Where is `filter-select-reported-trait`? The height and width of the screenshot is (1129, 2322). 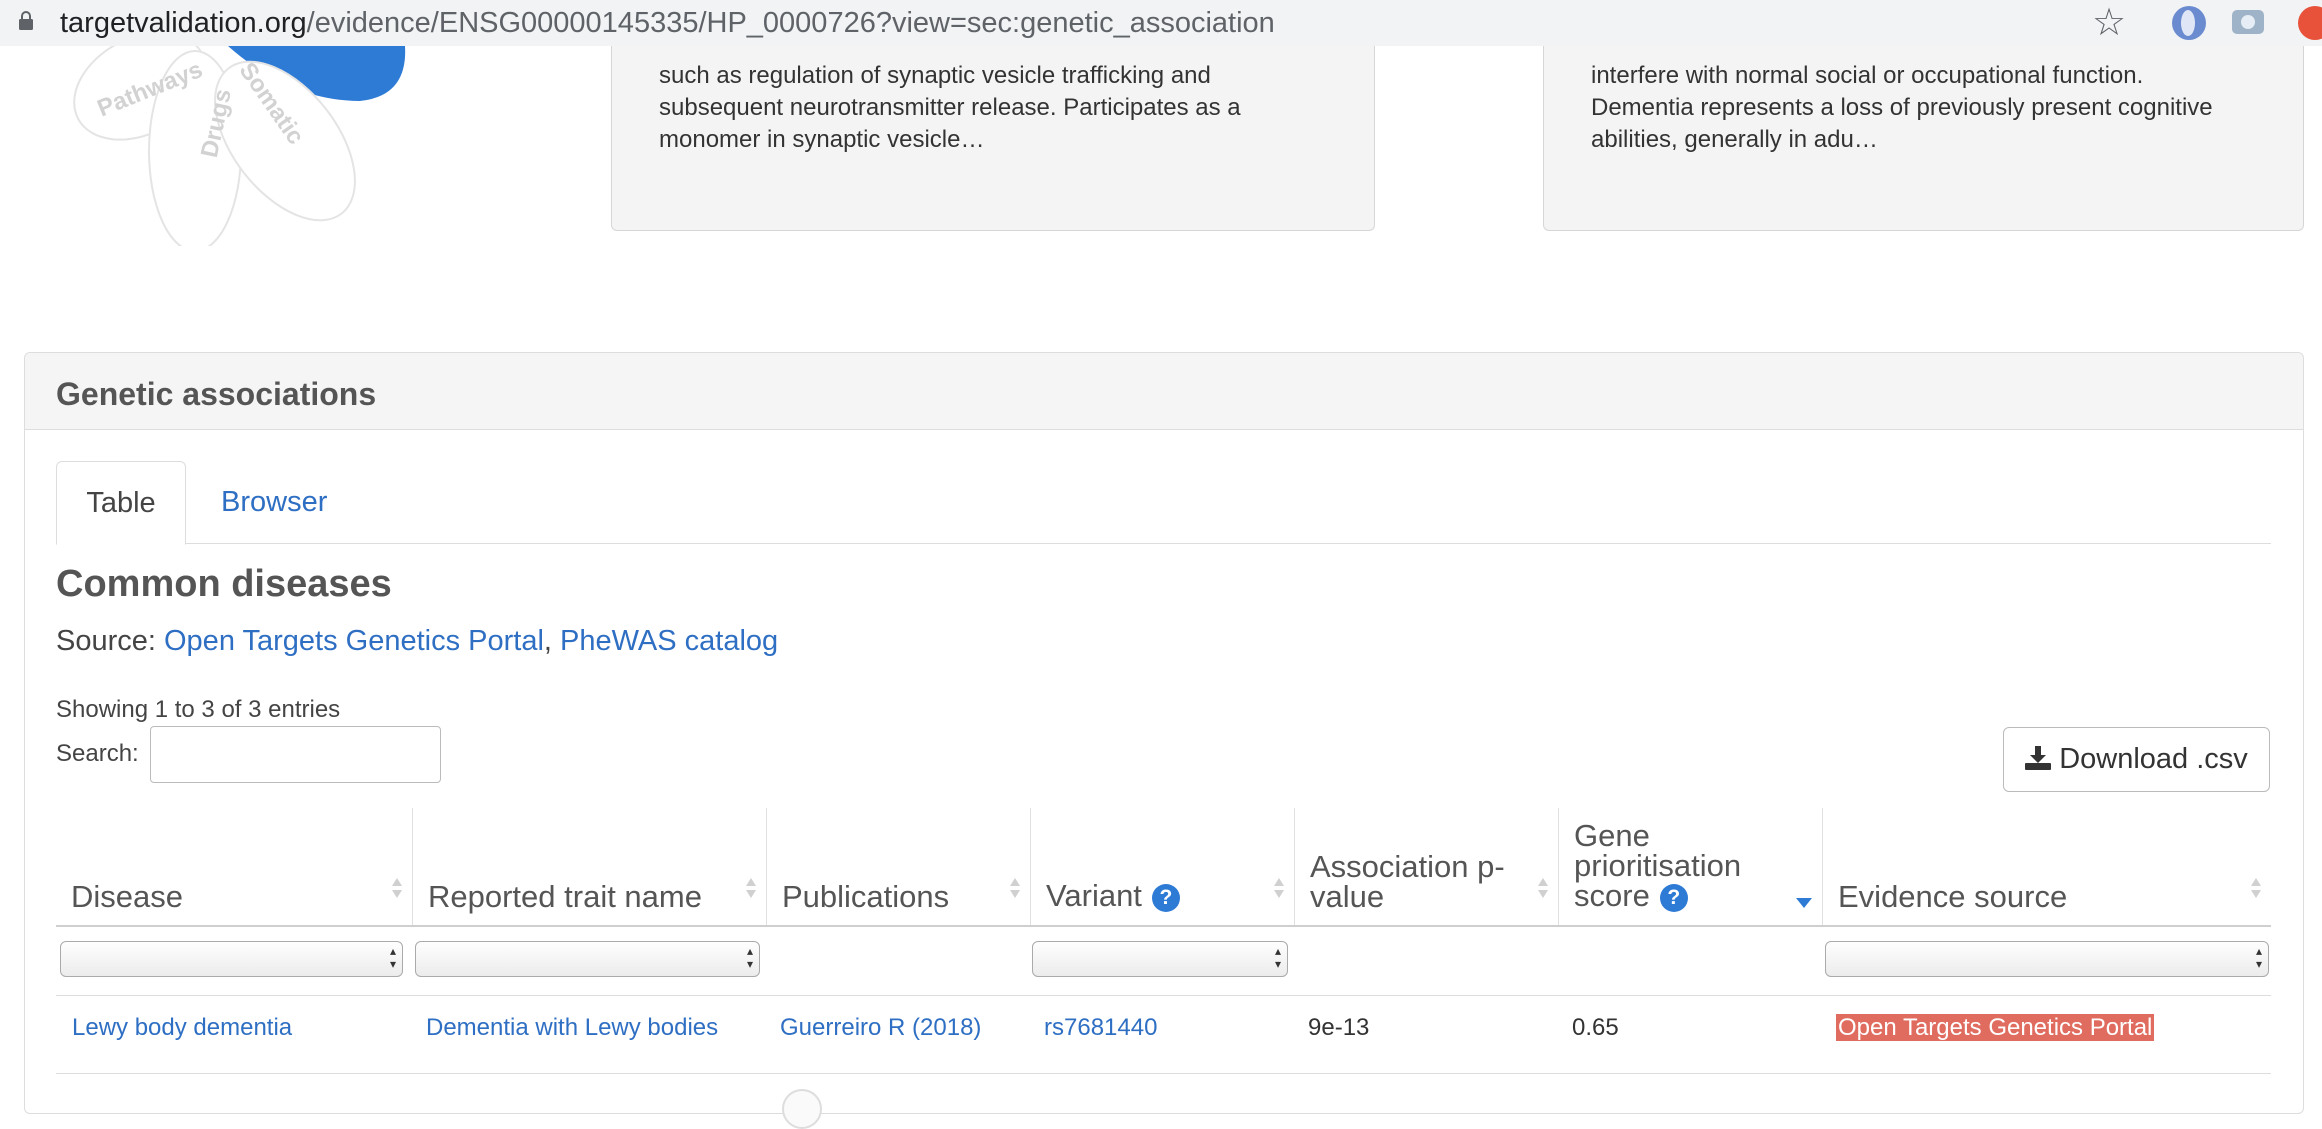
filter-select-reported-trait is located at coordinates (587, 959).